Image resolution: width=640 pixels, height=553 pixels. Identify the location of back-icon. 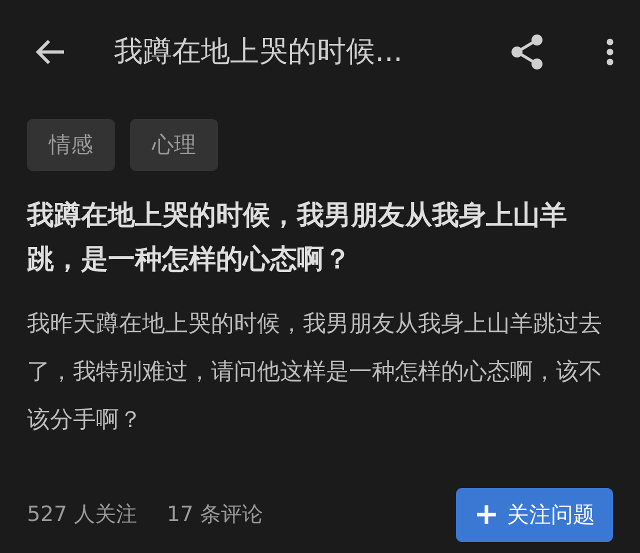
(50, 52).